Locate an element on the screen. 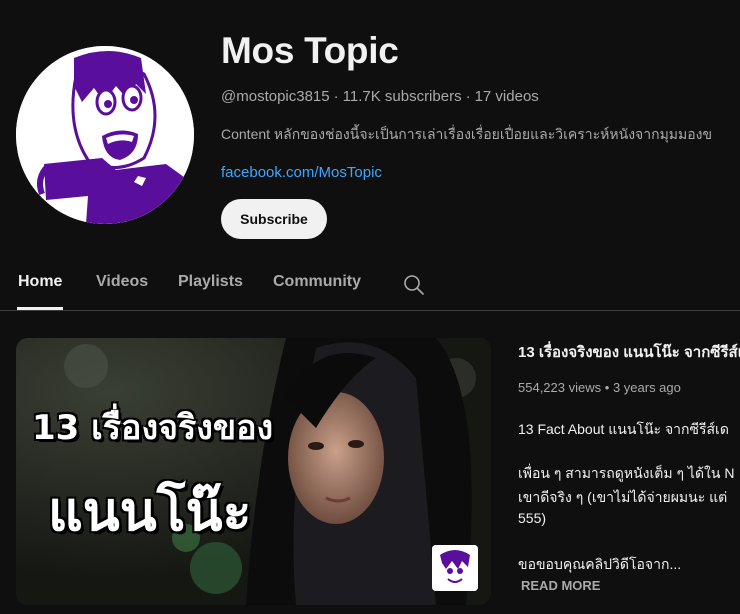 The image size is (740, 614). avatar-cartoon is located at coordinates (105, 135).